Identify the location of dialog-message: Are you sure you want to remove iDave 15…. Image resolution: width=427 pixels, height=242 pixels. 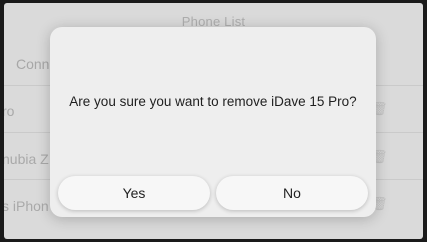
(213, 101).